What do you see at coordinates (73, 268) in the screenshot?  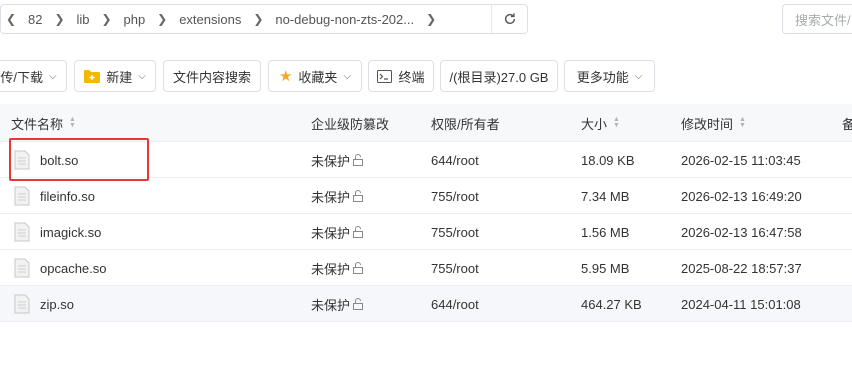 I see `file-name: opcache.so` at bounding box center [73, 268].